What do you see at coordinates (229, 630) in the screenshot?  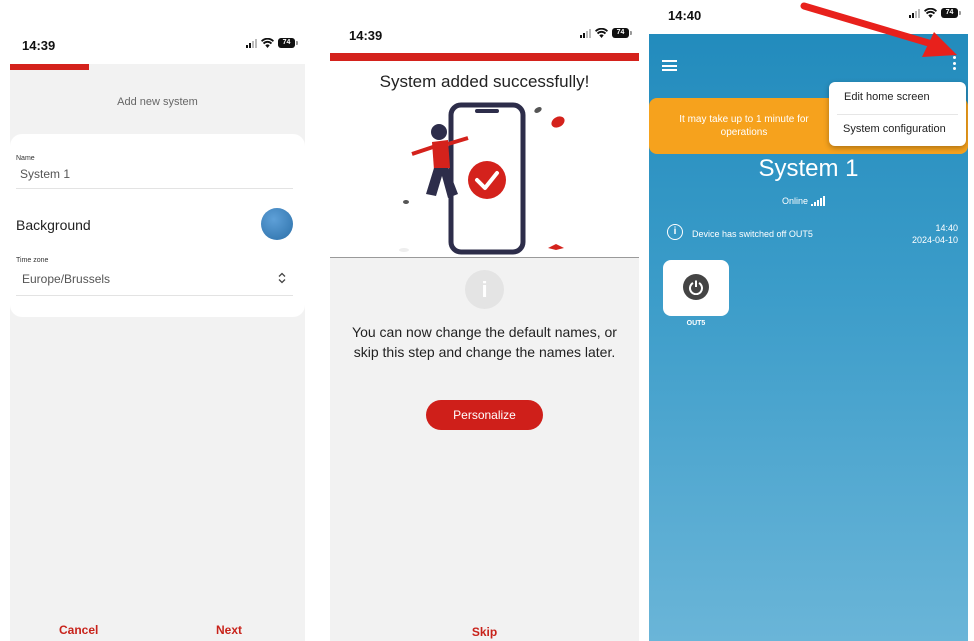 I see `next-button: Next` at bounding box center [229, 630].